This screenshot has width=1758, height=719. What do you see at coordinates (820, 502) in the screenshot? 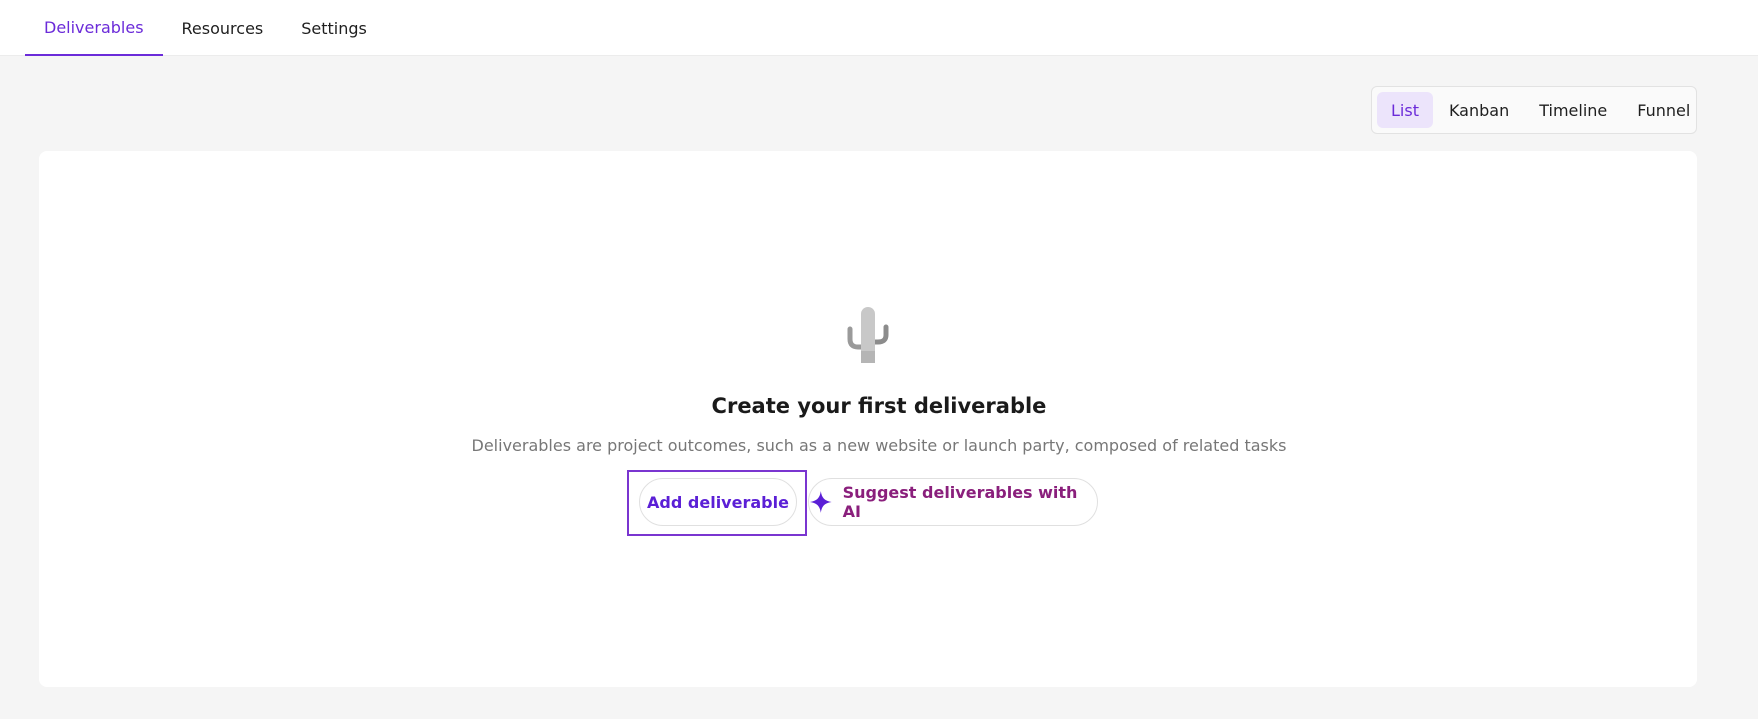
I see `sparkle-icon` at bounding box center [820, 502].